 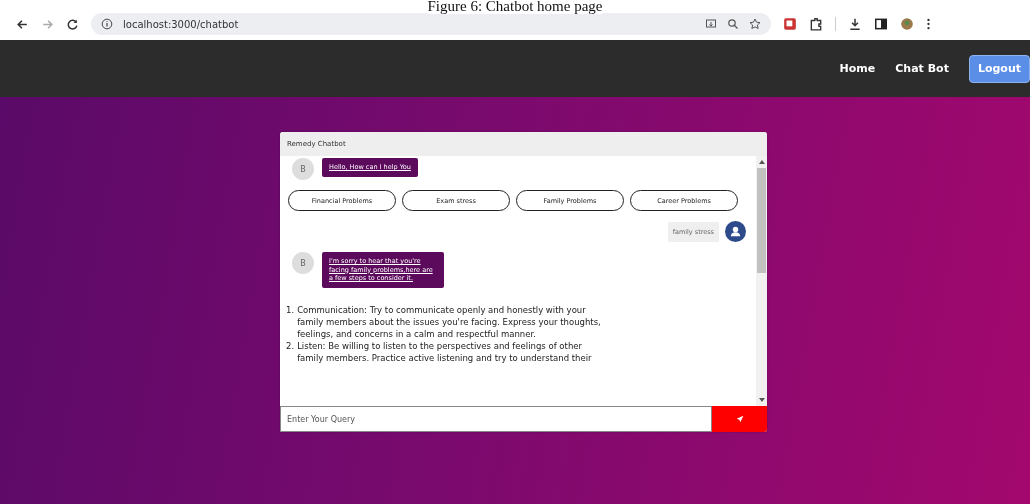 I want to click on download-icon, so click(x=855, y=24).